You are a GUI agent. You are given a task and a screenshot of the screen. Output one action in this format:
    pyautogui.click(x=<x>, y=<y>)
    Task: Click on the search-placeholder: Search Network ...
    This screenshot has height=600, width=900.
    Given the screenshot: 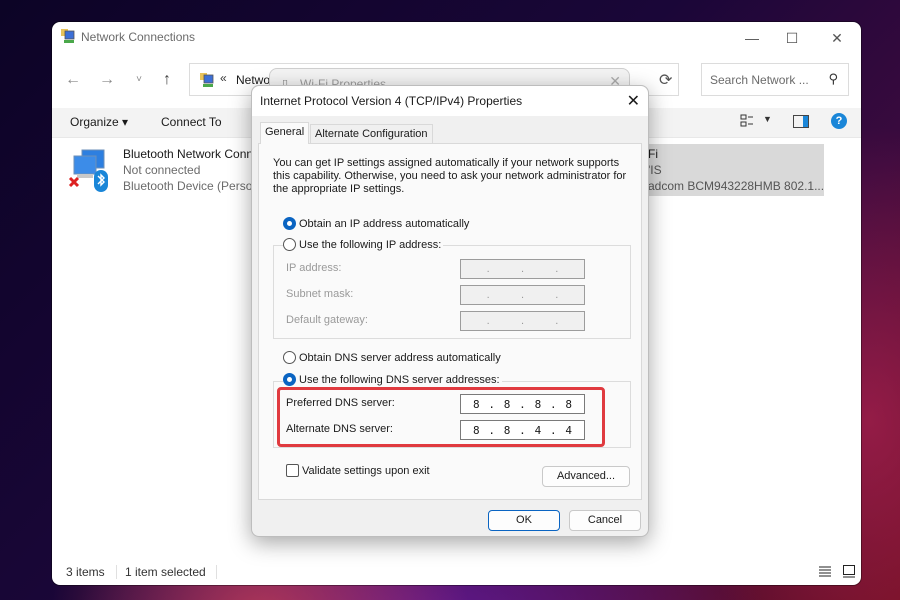 What is the action you would take?
    pyautogui.click(x=759, y=80)
    